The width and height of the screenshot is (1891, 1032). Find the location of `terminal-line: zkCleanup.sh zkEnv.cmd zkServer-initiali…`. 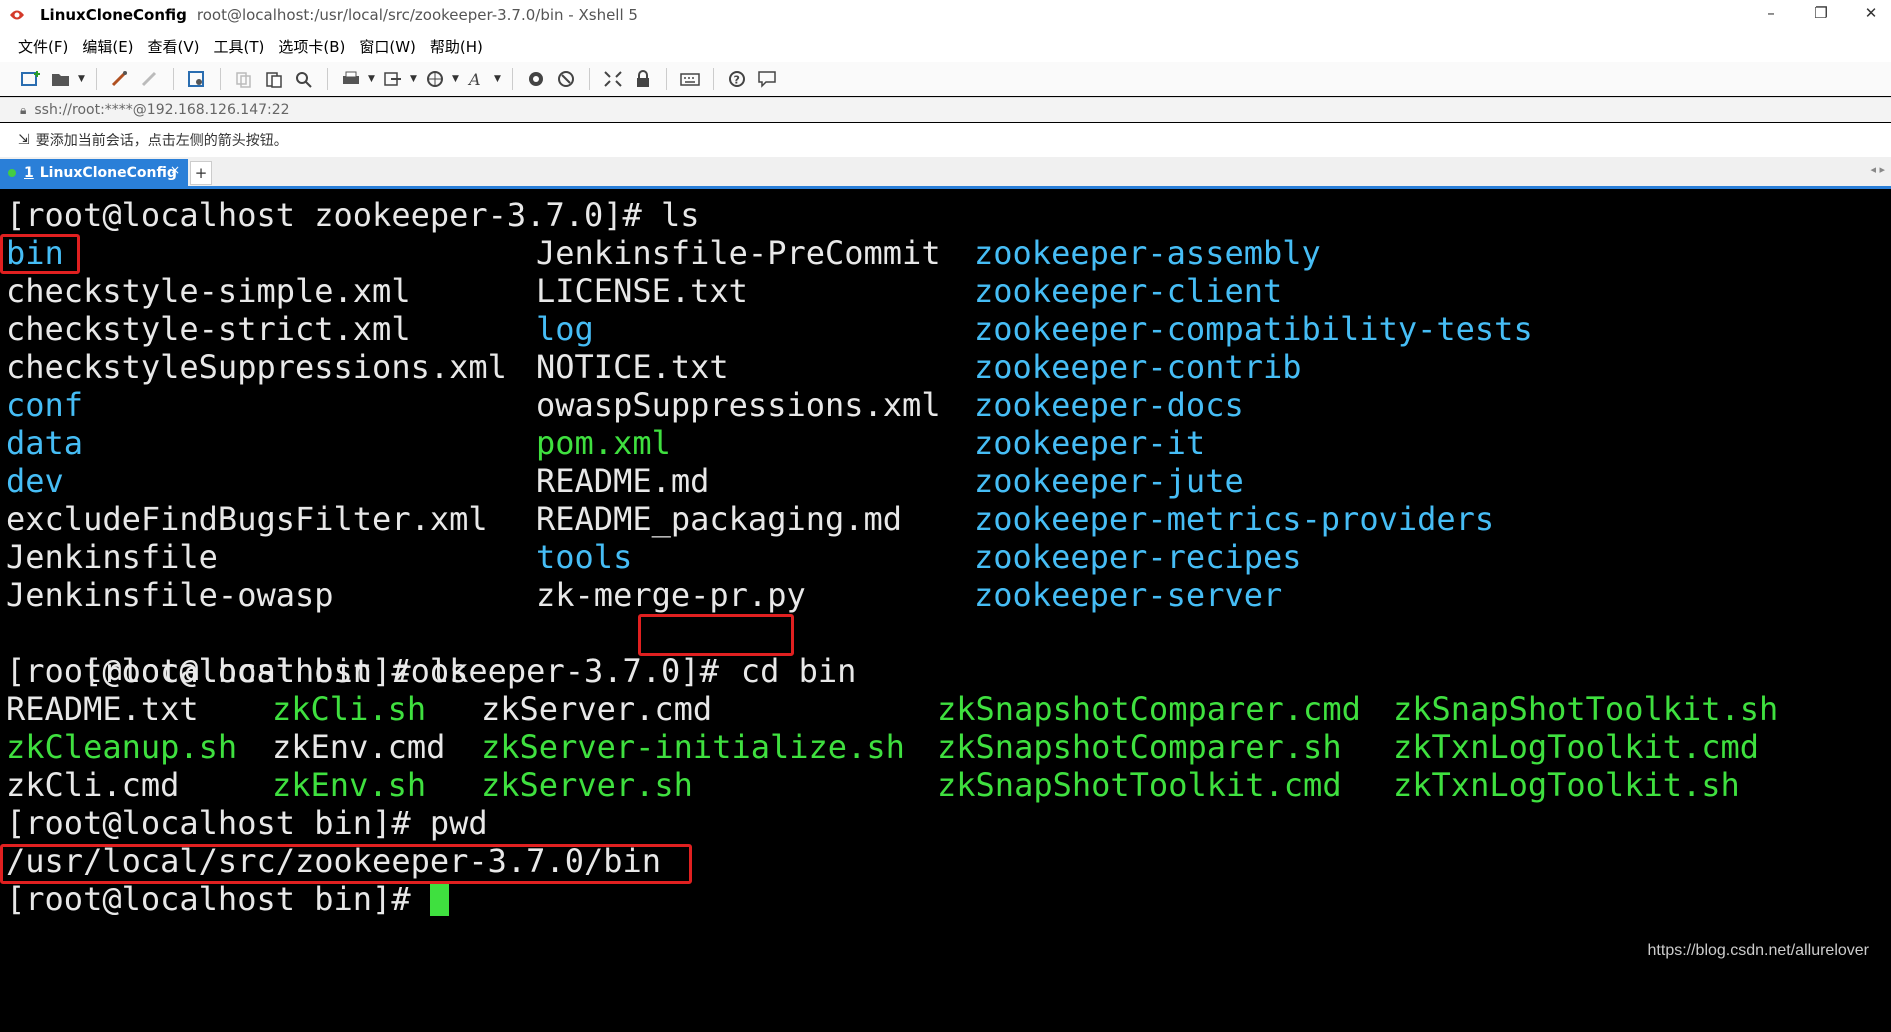

terminal-line: zkCleanup.sh zkEnv.cmd zkServer-initiali… is located at coordinates (882, 747).